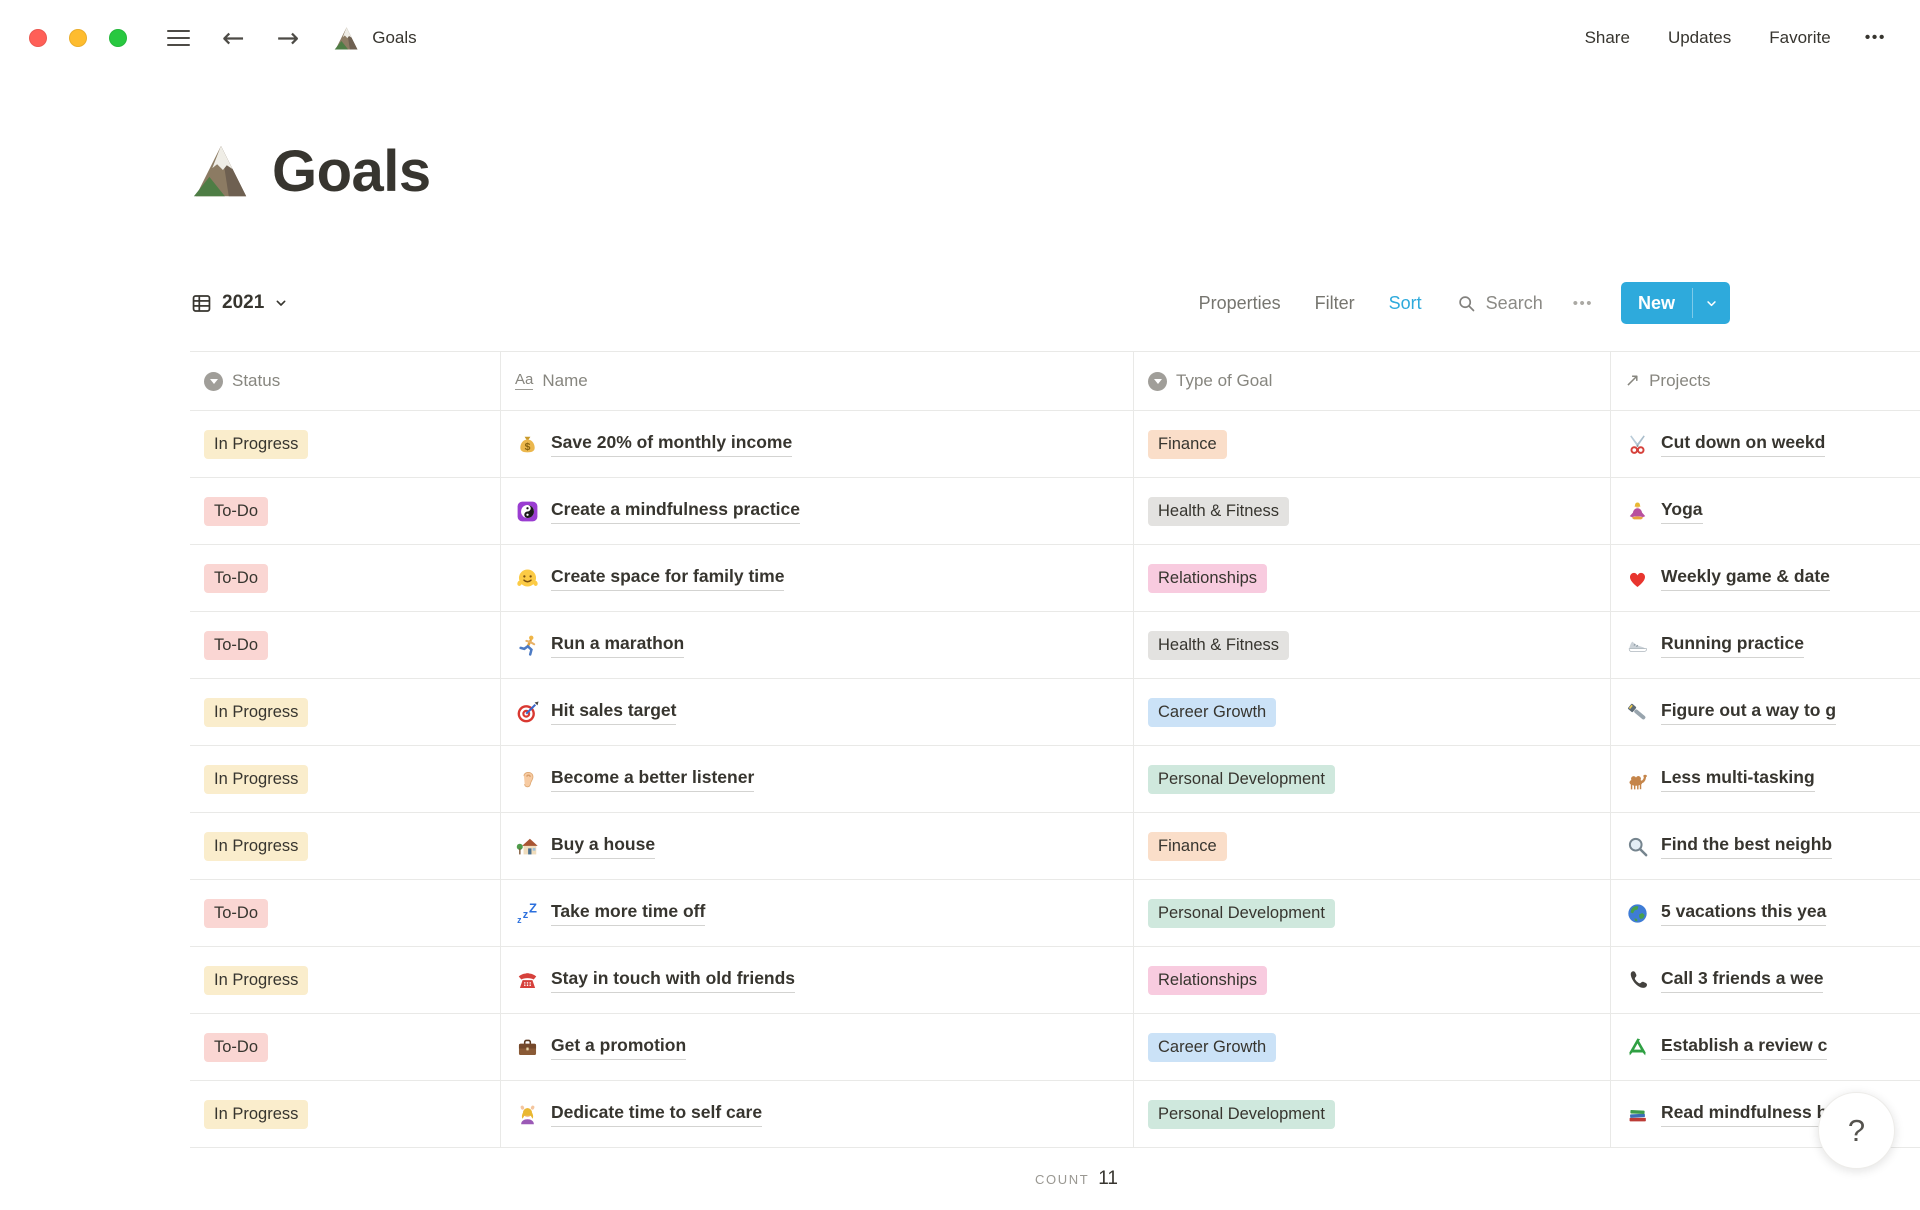 This screenshot has width=1920, height=1210. What do you see at coordinates (1240, 303) in the screenshot?
I see `toolbar-properties-button: Properties` at bounding box center [1240, 303].